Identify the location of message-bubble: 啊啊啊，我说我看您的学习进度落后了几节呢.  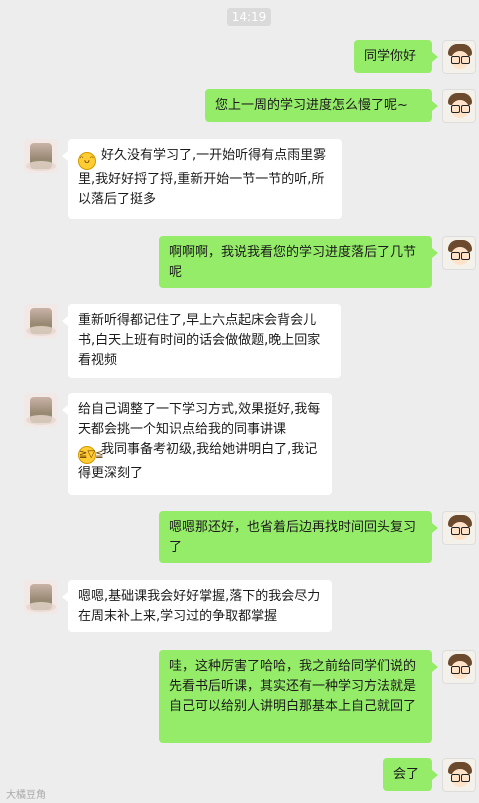
(298, 262).